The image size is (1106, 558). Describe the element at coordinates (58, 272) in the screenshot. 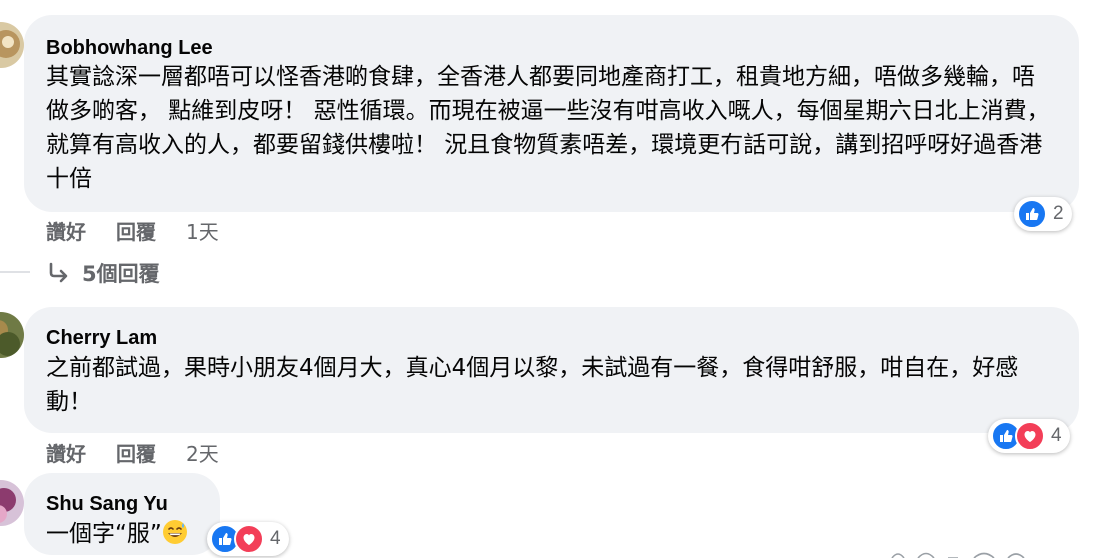

I see `reply-arrow-icon` at that location.